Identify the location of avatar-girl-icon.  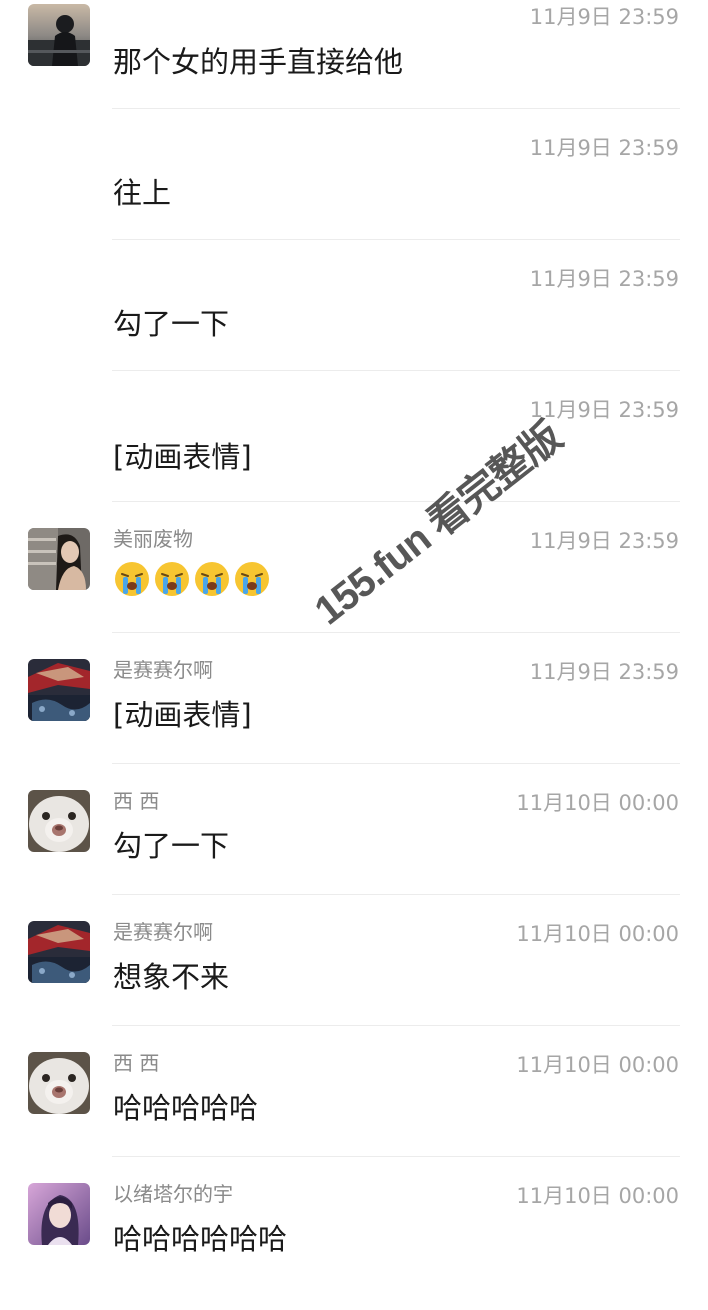
(59, 559).